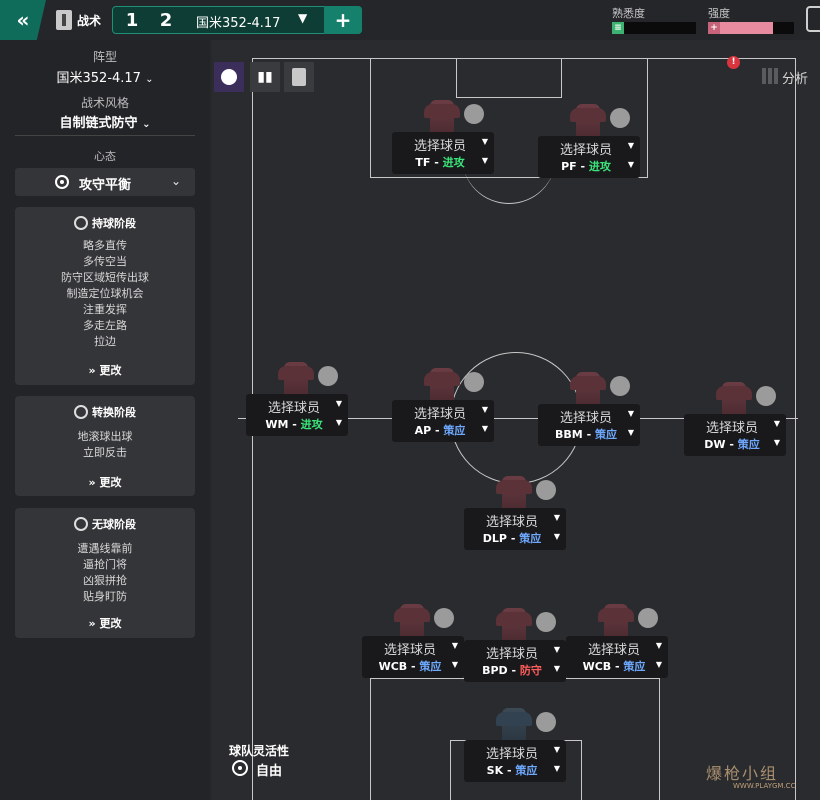 The width and height of the screenshot is (820, 800). I want to click on role-label: DLP, so click(494, 538).